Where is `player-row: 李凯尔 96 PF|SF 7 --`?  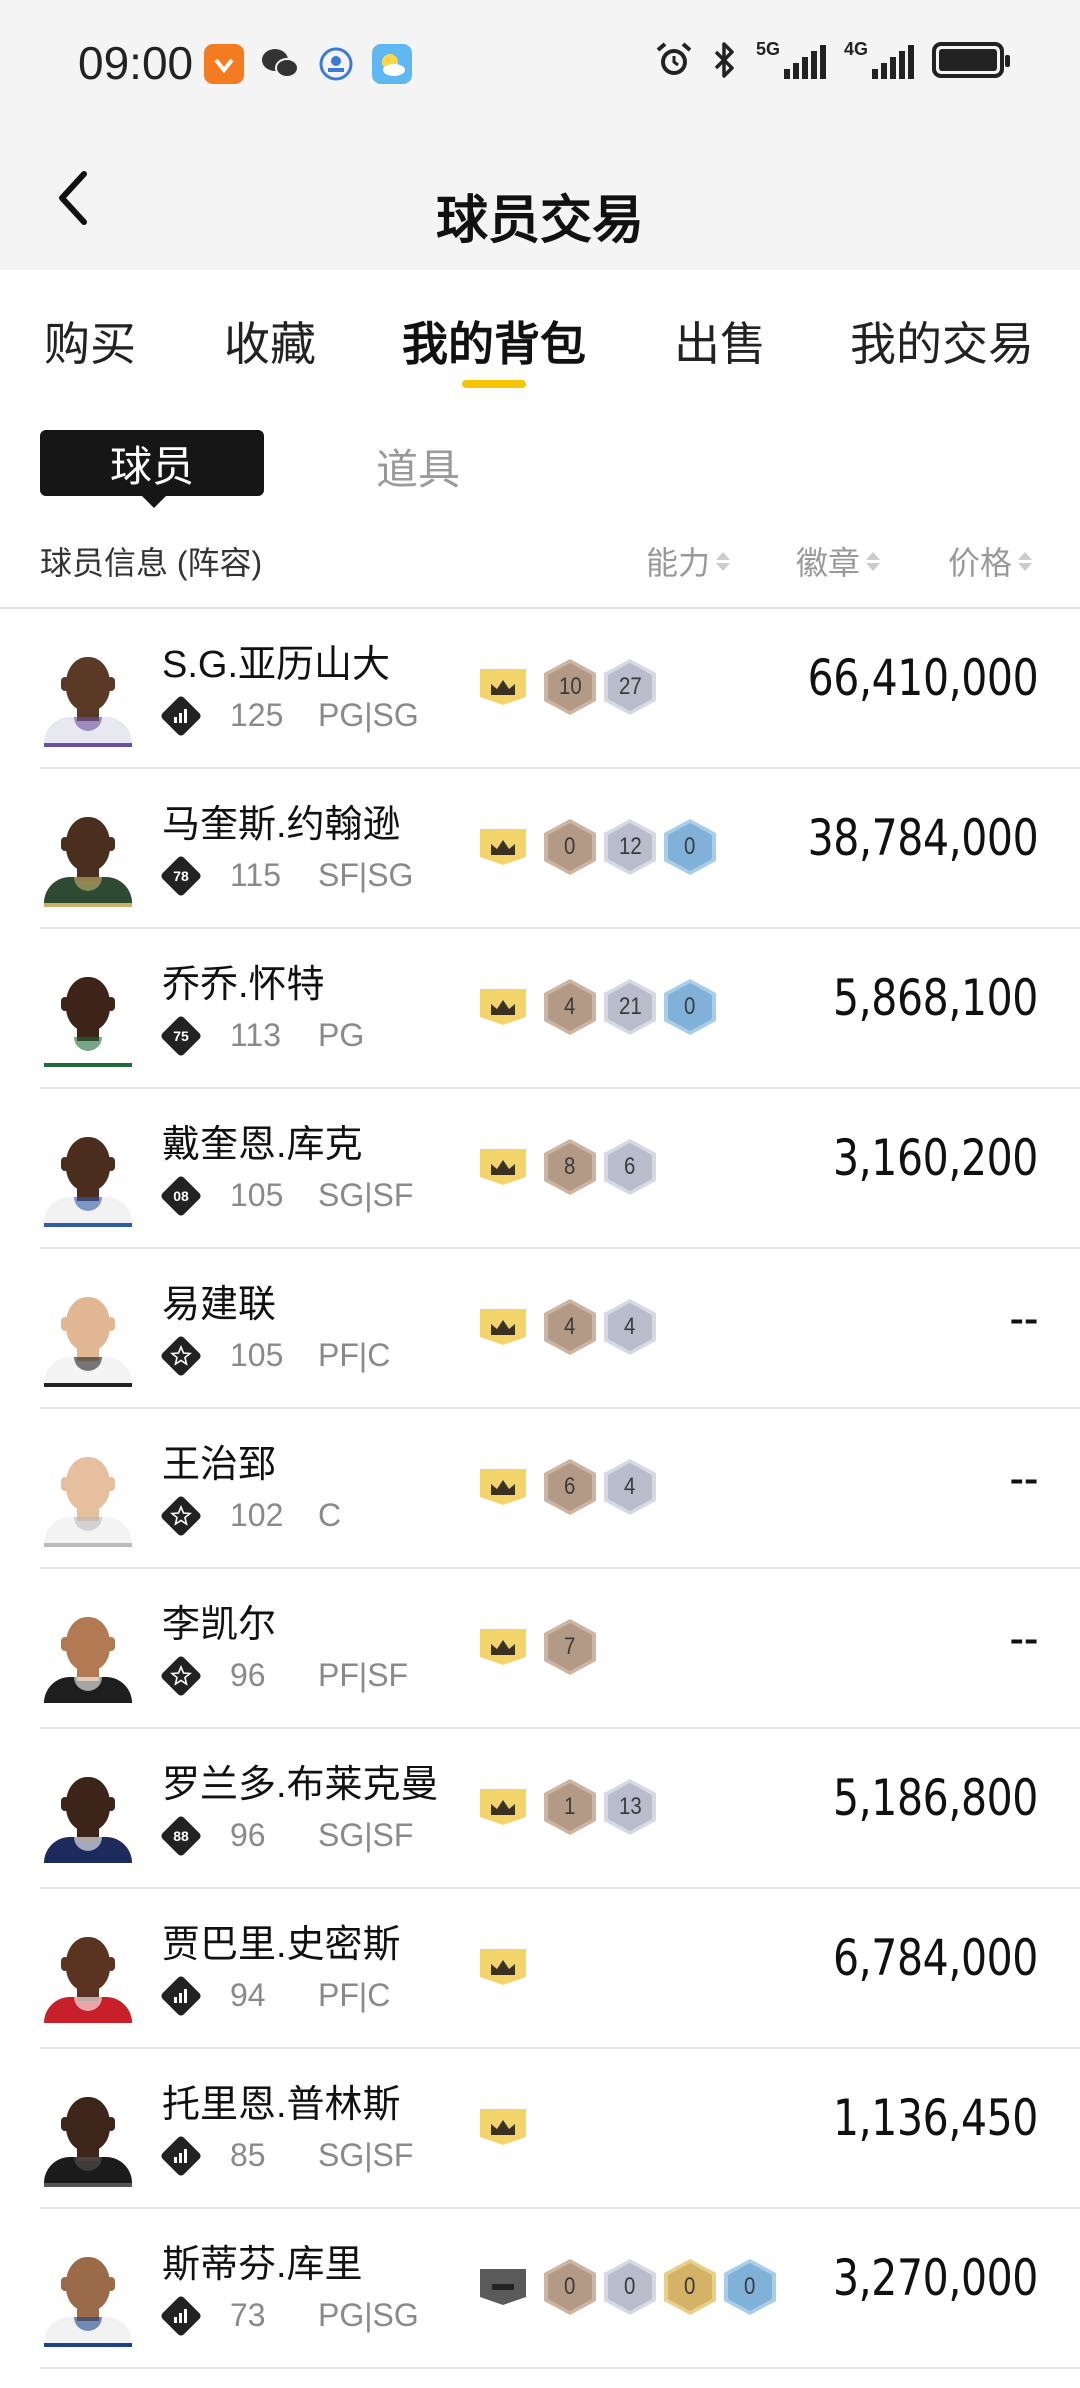
player-row: 李凯尔 96 PF|SF 7 -- is located at coordinates (560, 1649).